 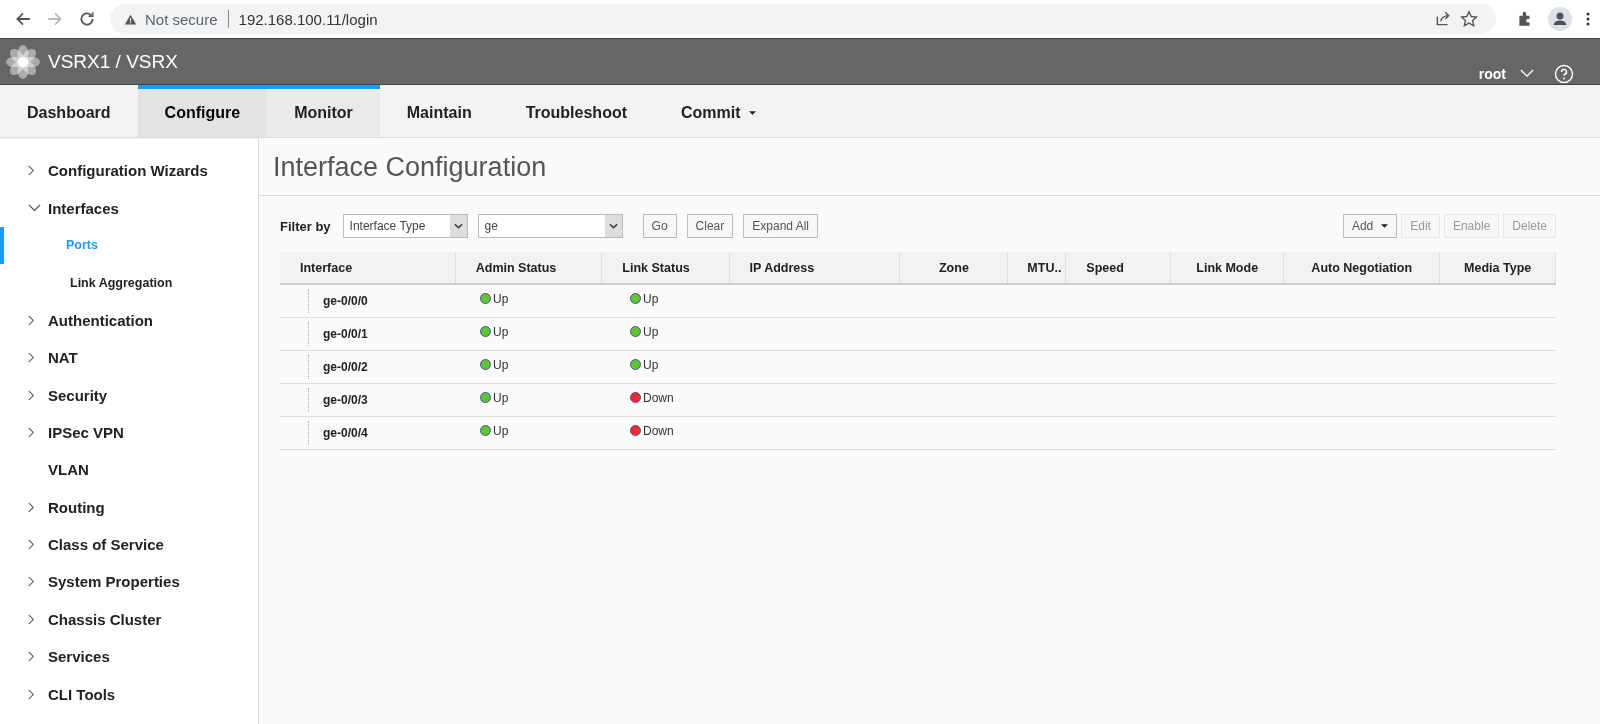 What do you see at coordinates (129, 657) in the screenshot?
I see `sidebar-item: Services` at bounding box center [129, 657].